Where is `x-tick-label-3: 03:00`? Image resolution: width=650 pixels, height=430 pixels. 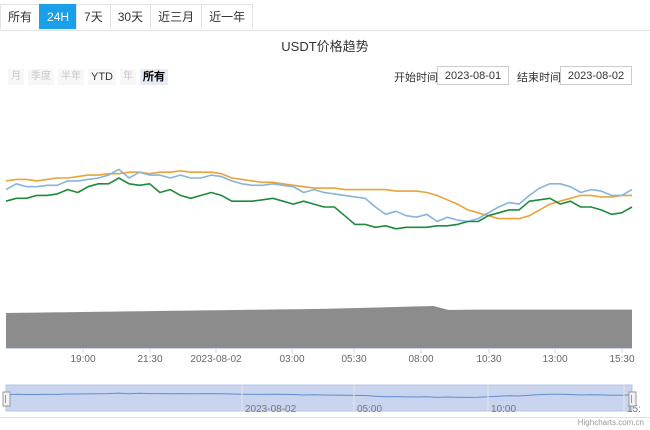
x-tick-label-3: 03:00 is located at coordinates (291, 359).